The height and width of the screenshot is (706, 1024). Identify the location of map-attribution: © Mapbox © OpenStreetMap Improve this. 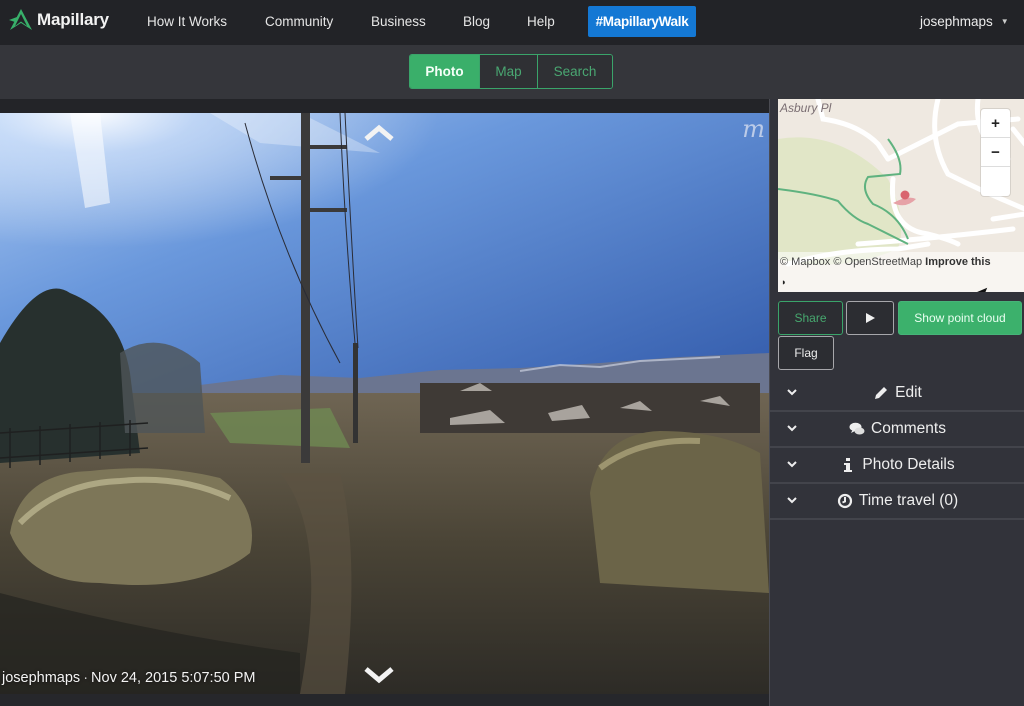
(885, 262).